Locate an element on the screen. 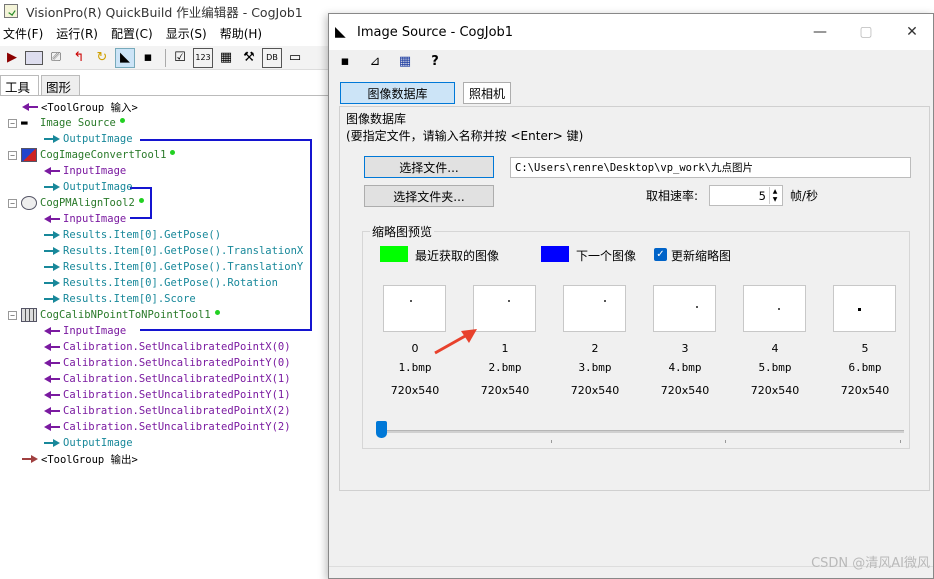 The width and height of the screenshot is (934, 579). camera-icon: ⎚ is located at coordinates (56, 58).